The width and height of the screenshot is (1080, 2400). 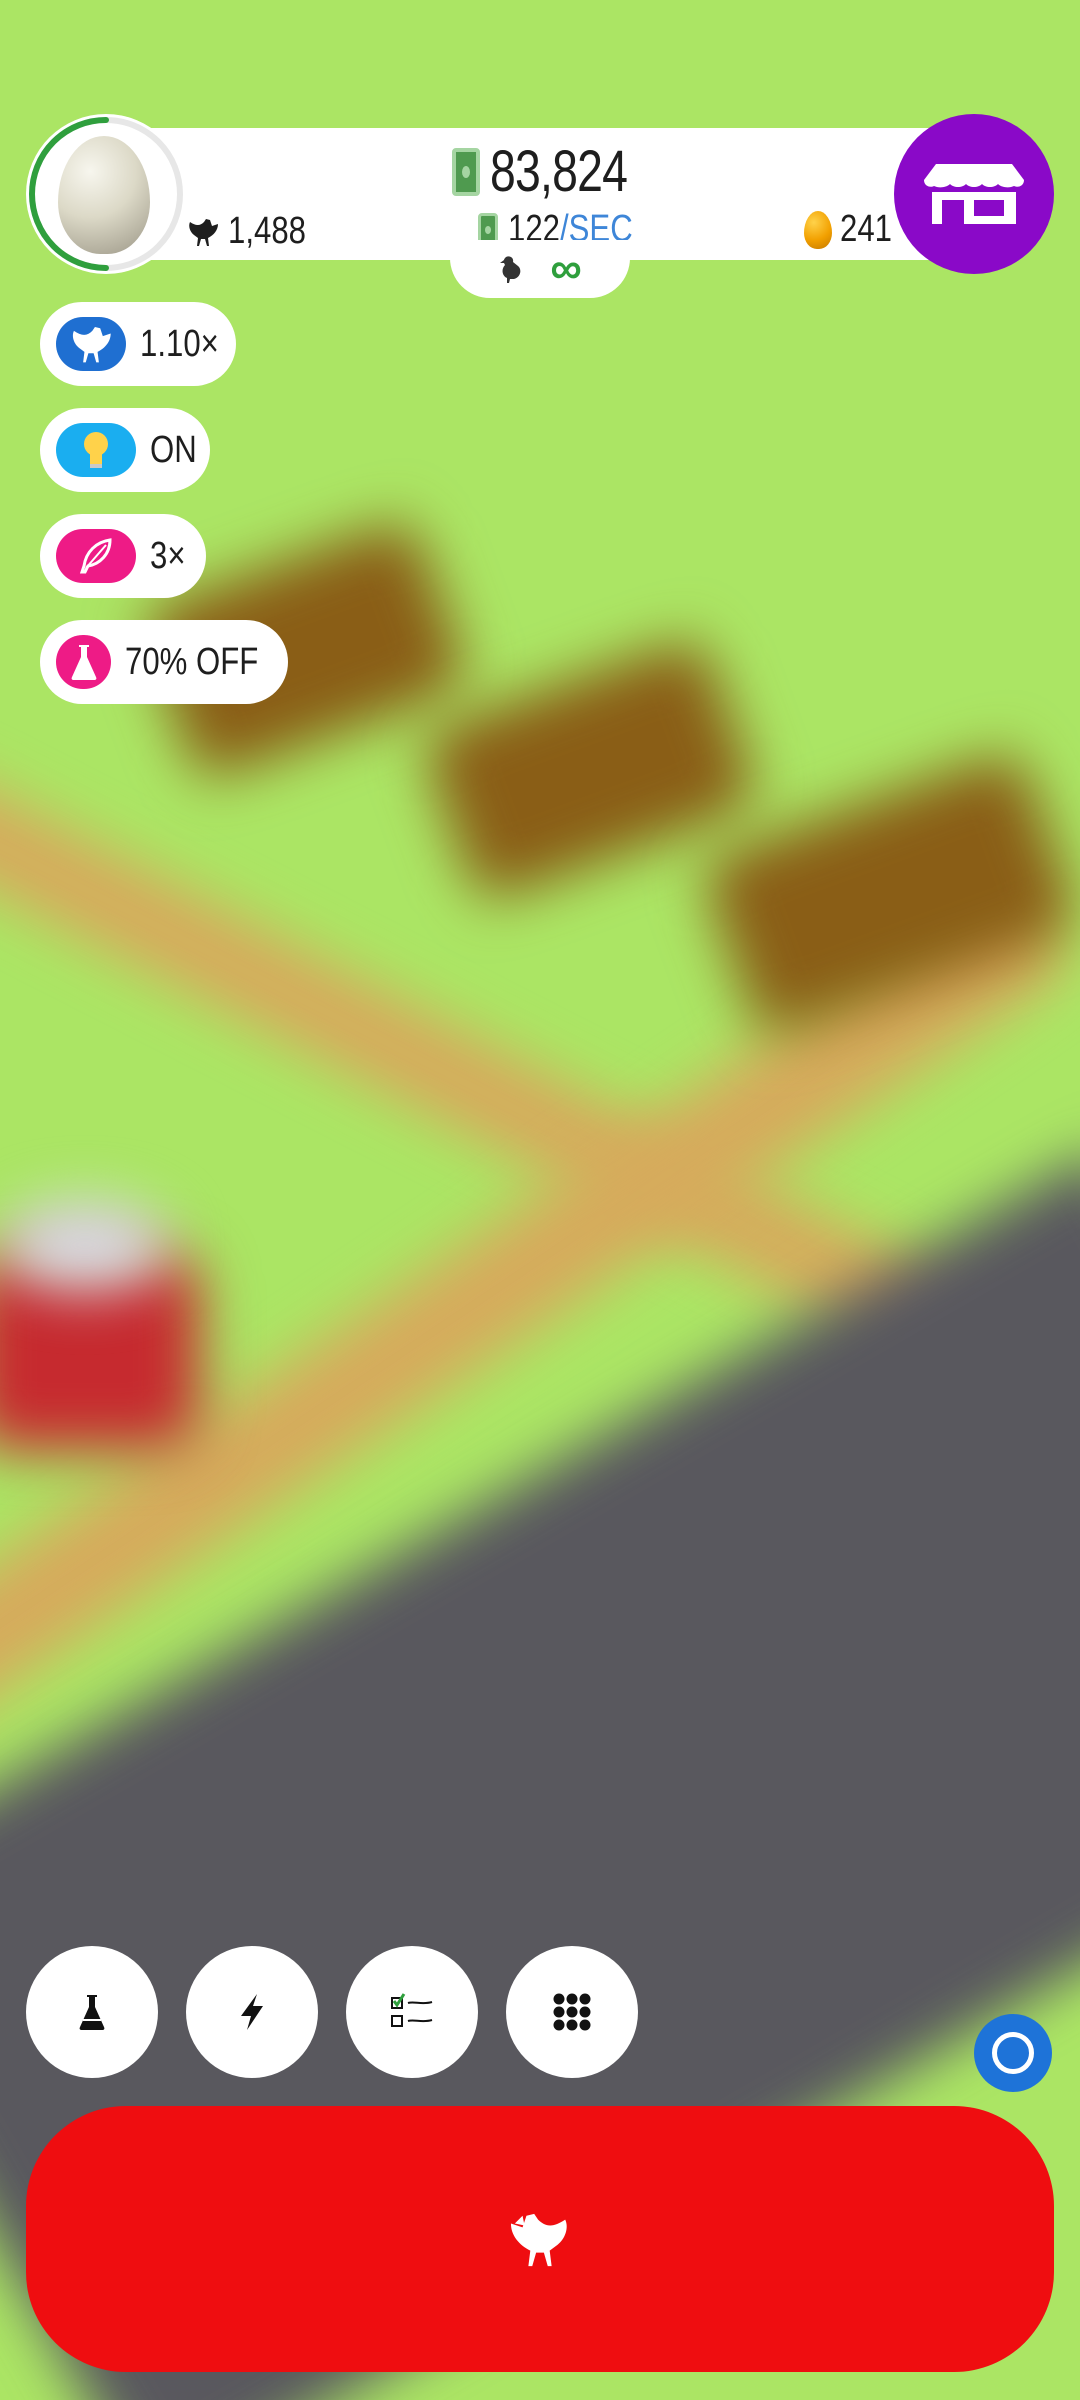 I want to click on feather-icon, so click(x=95, y=556).